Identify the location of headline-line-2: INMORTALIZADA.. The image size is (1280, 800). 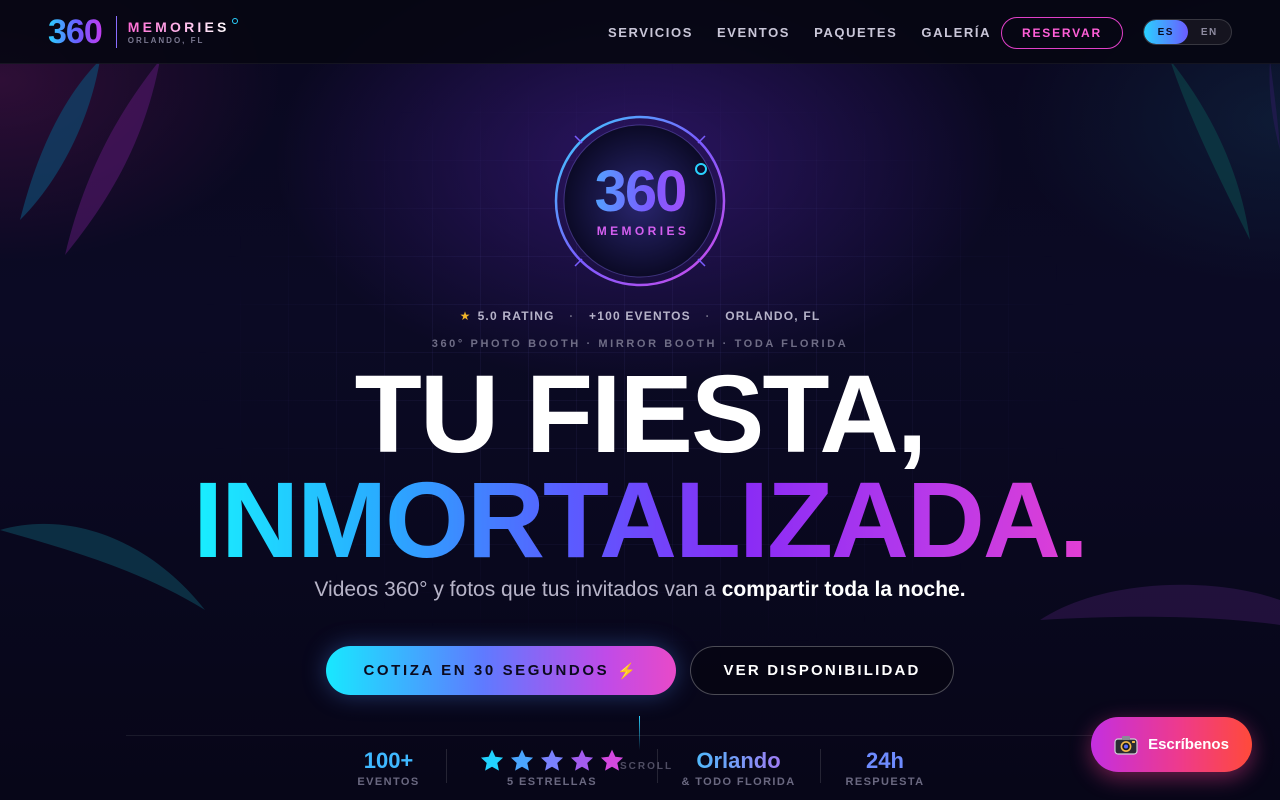
(640, 520).